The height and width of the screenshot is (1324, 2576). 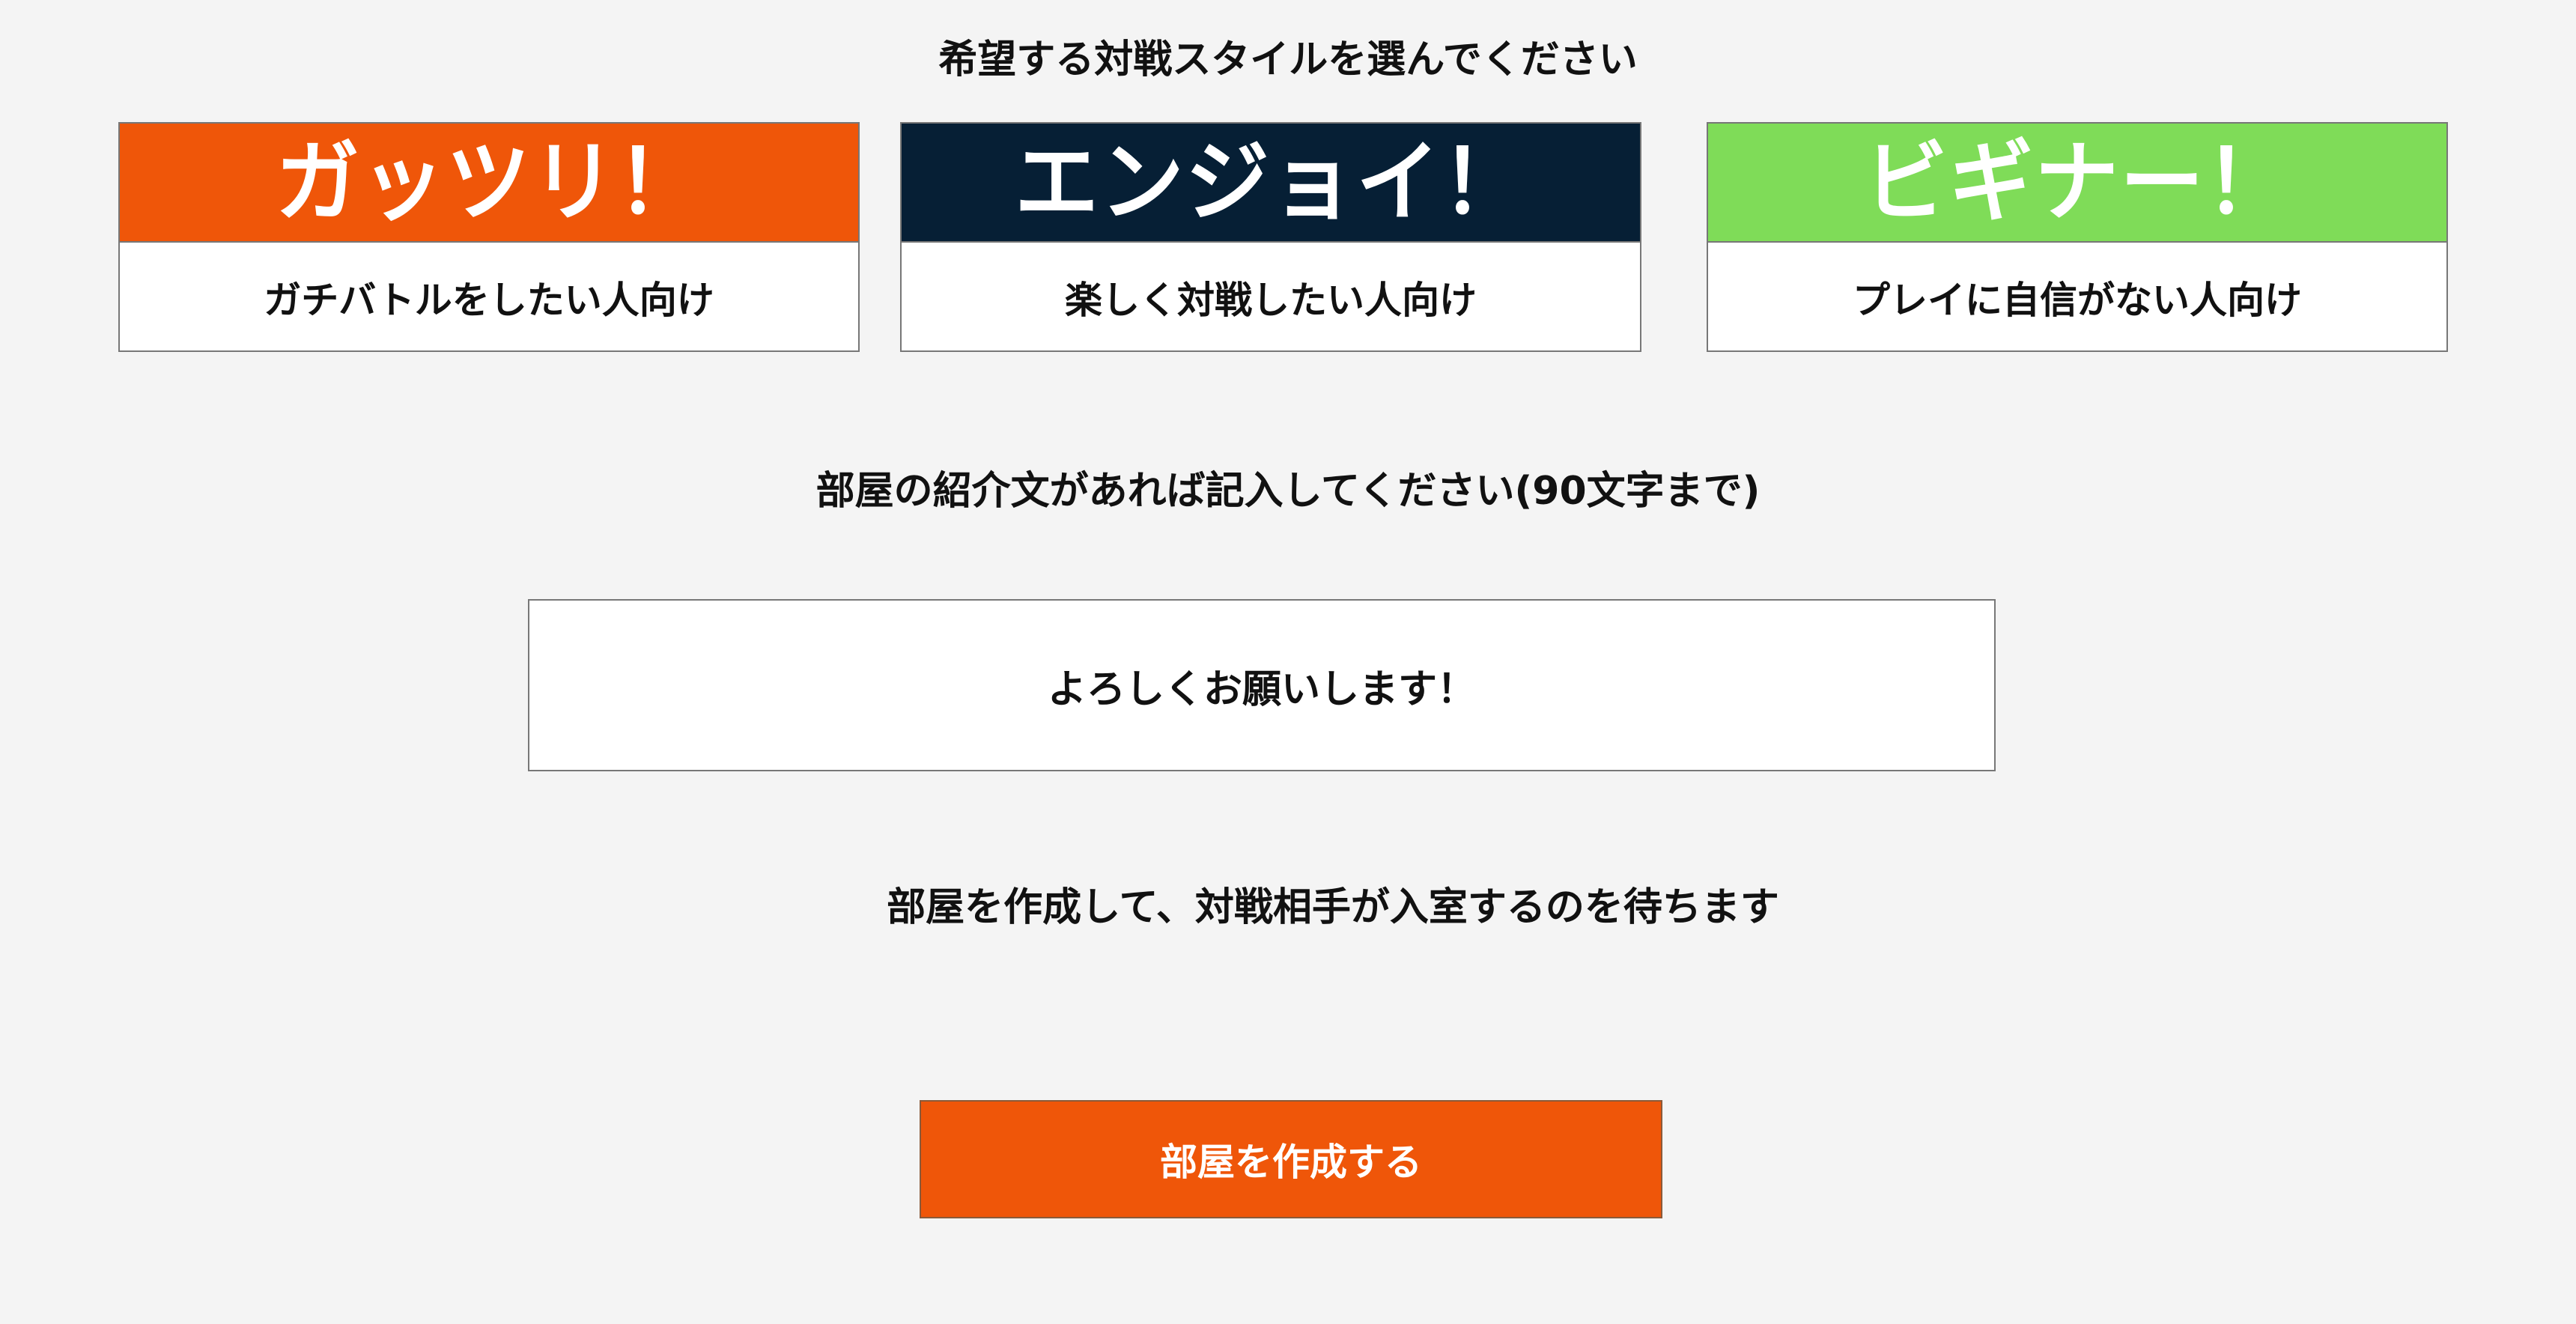 I want to click on enjoy-title: エンジョイ！, so click(x=1271, y=182).